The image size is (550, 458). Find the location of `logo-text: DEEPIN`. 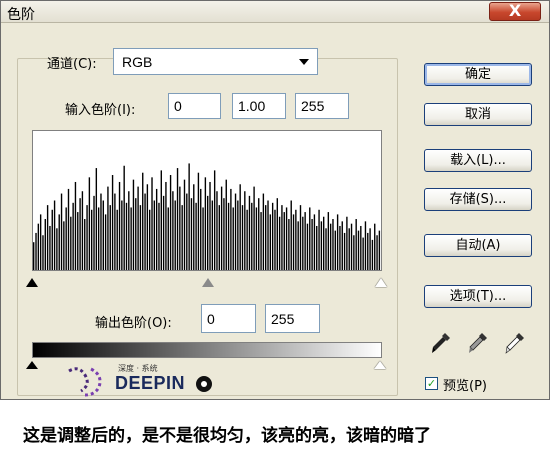

logo-text: DEEPIN is located at coordinates (150, 383).